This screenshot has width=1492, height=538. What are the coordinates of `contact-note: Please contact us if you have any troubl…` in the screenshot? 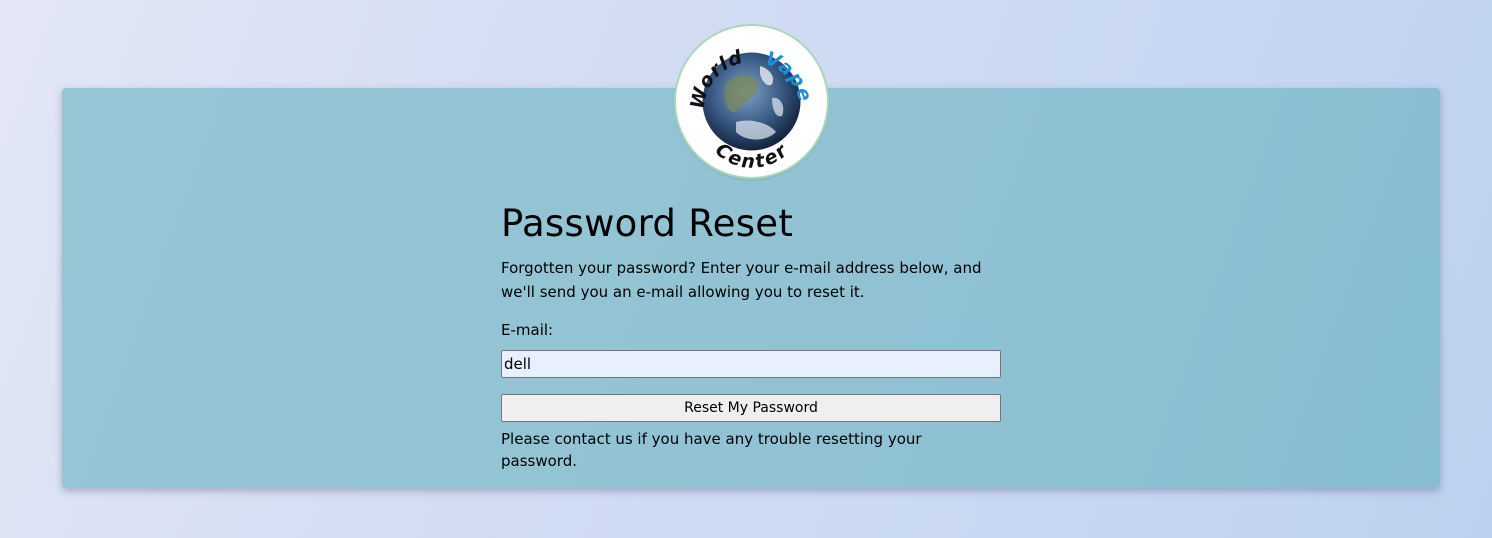 It's located at (711, 450).